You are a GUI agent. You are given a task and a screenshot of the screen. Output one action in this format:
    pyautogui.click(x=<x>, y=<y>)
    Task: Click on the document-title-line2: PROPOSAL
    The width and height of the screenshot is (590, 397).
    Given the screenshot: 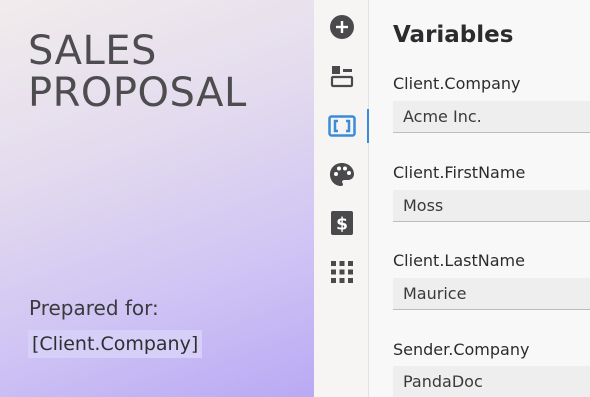 What is the action you would take?
    pyautogui.click(x=137, y=93)
    